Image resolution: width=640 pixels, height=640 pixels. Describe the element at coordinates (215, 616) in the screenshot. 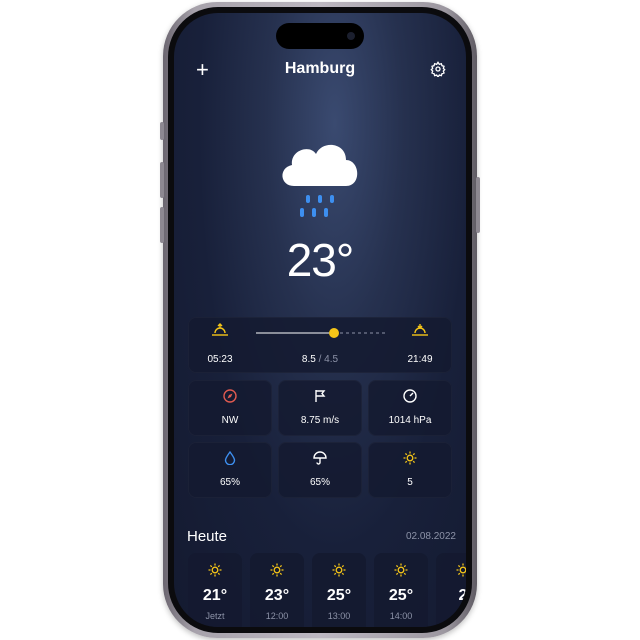

I see `hourly-time: Jetzt` at that location.